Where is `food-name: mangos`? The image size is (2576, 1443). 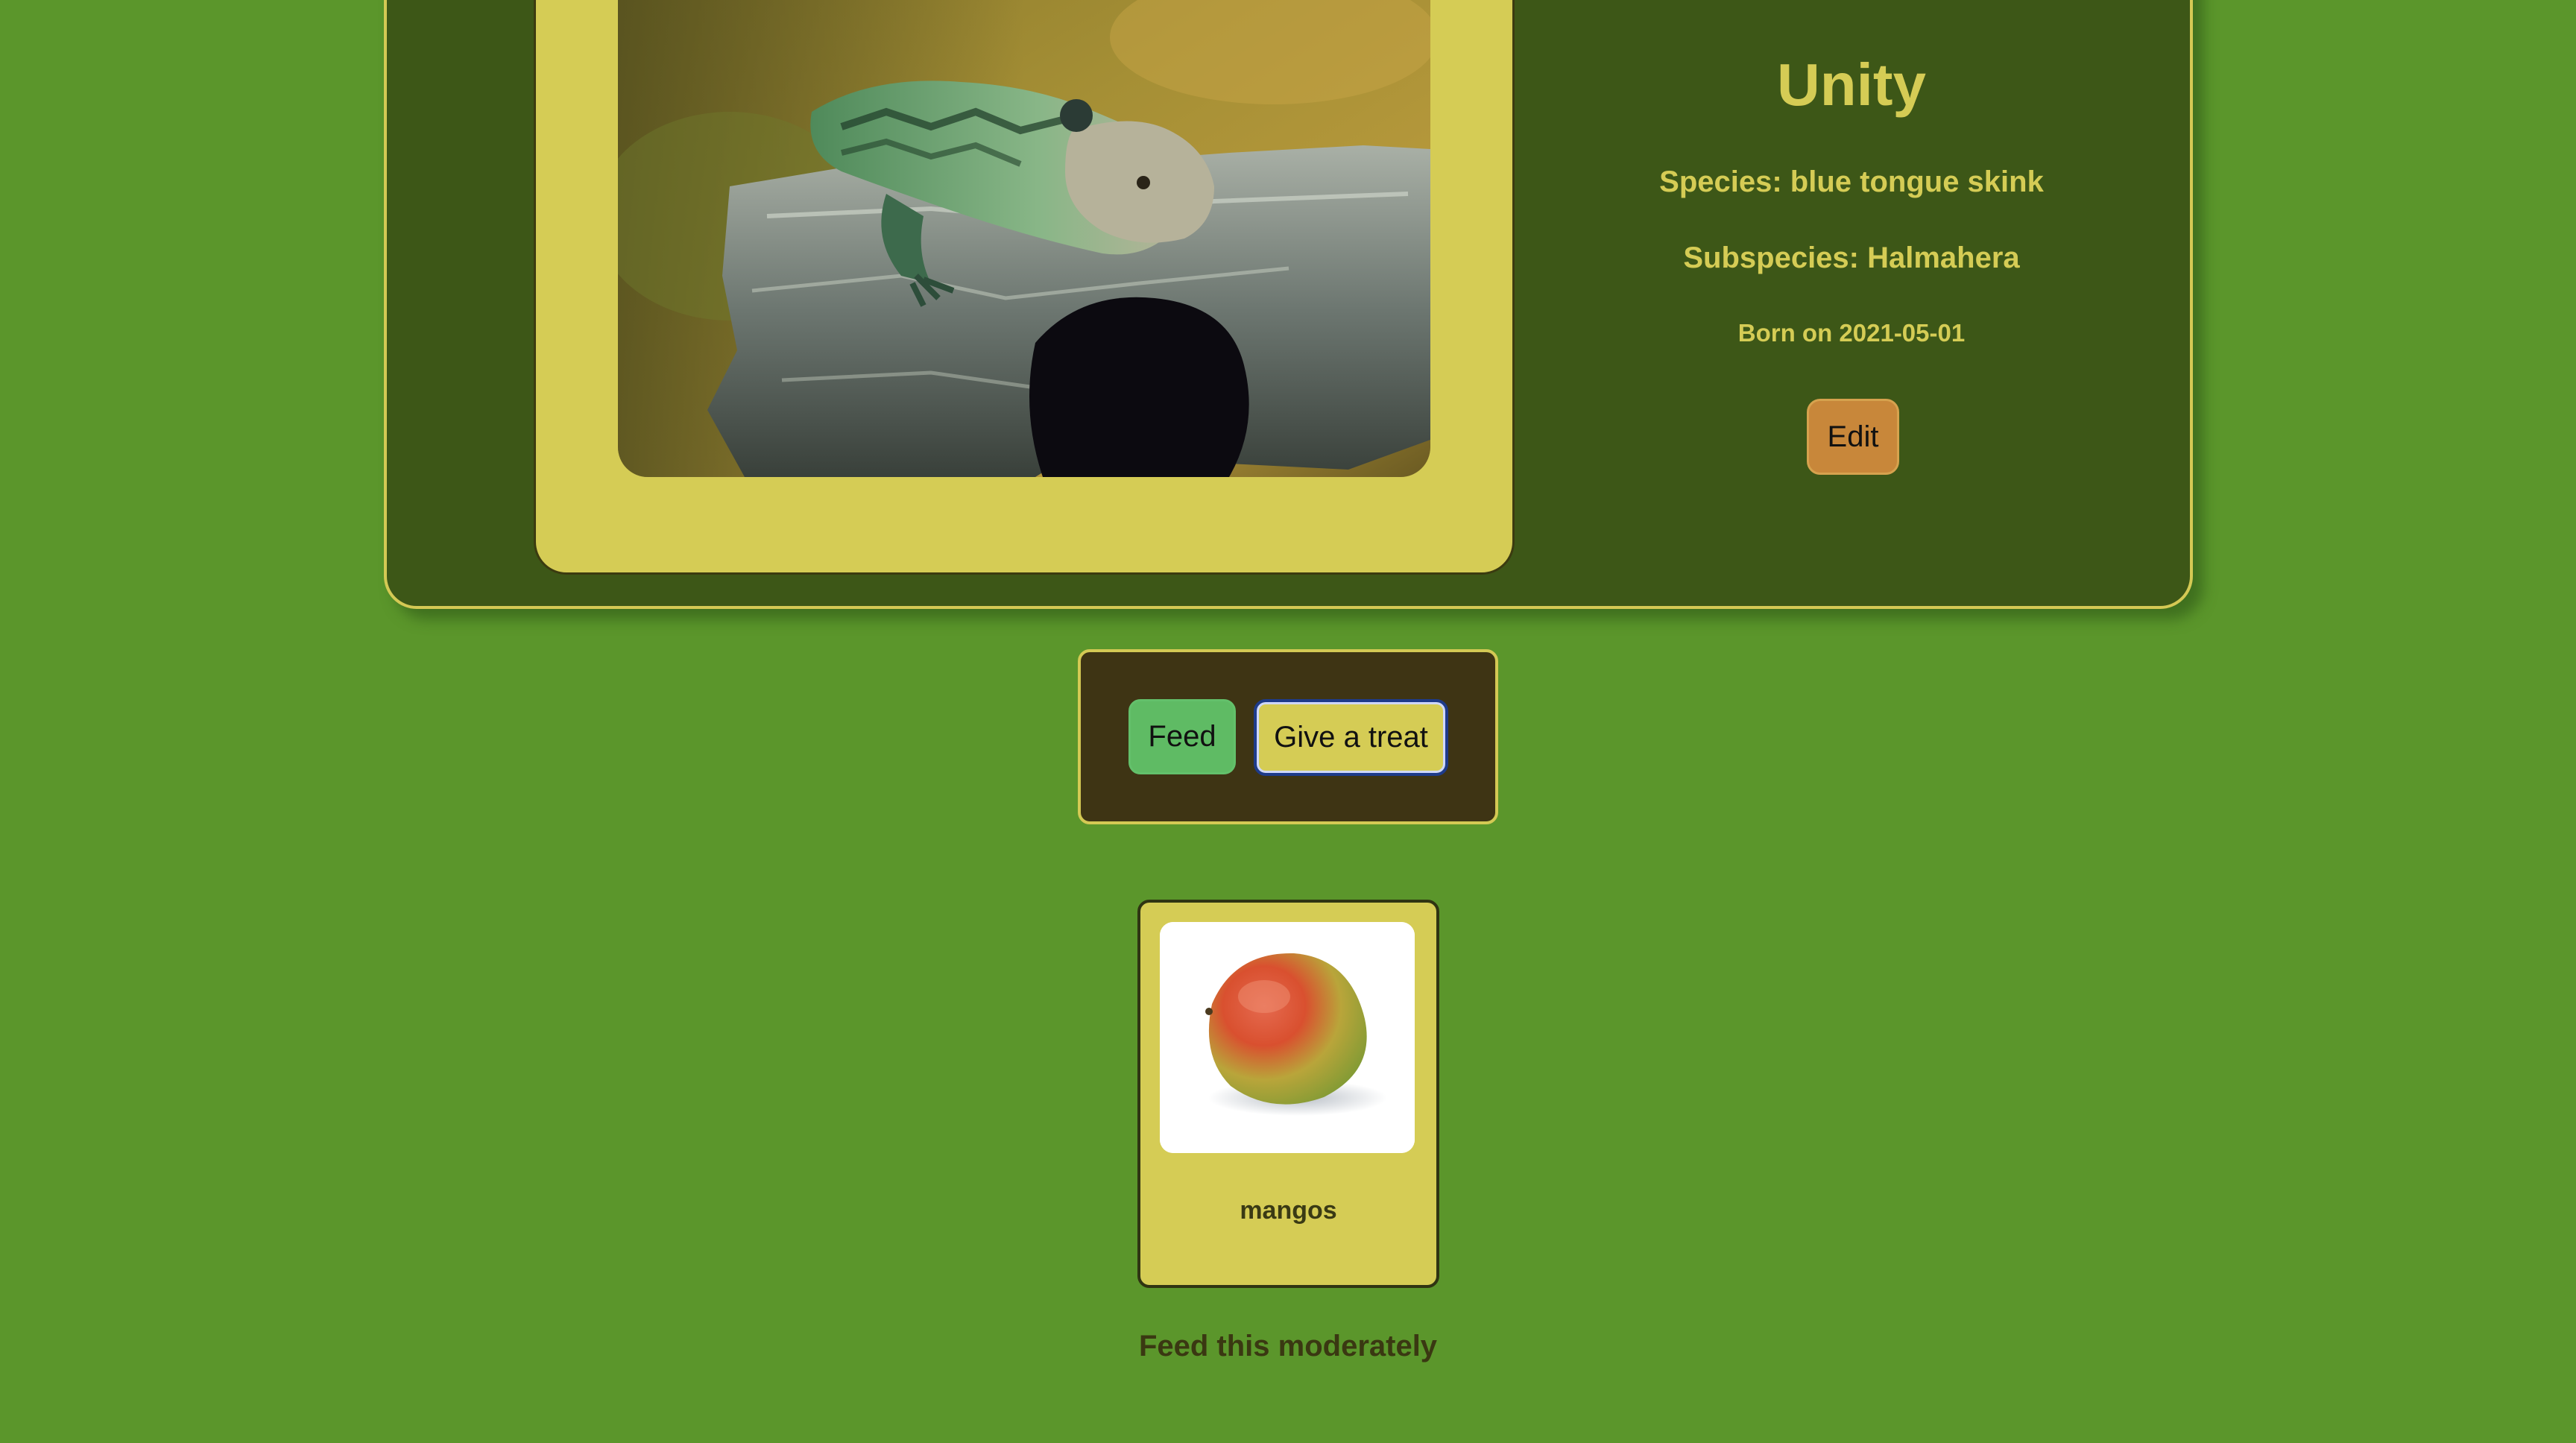
food-name: mangos is located at coordinates (1288, 1210).